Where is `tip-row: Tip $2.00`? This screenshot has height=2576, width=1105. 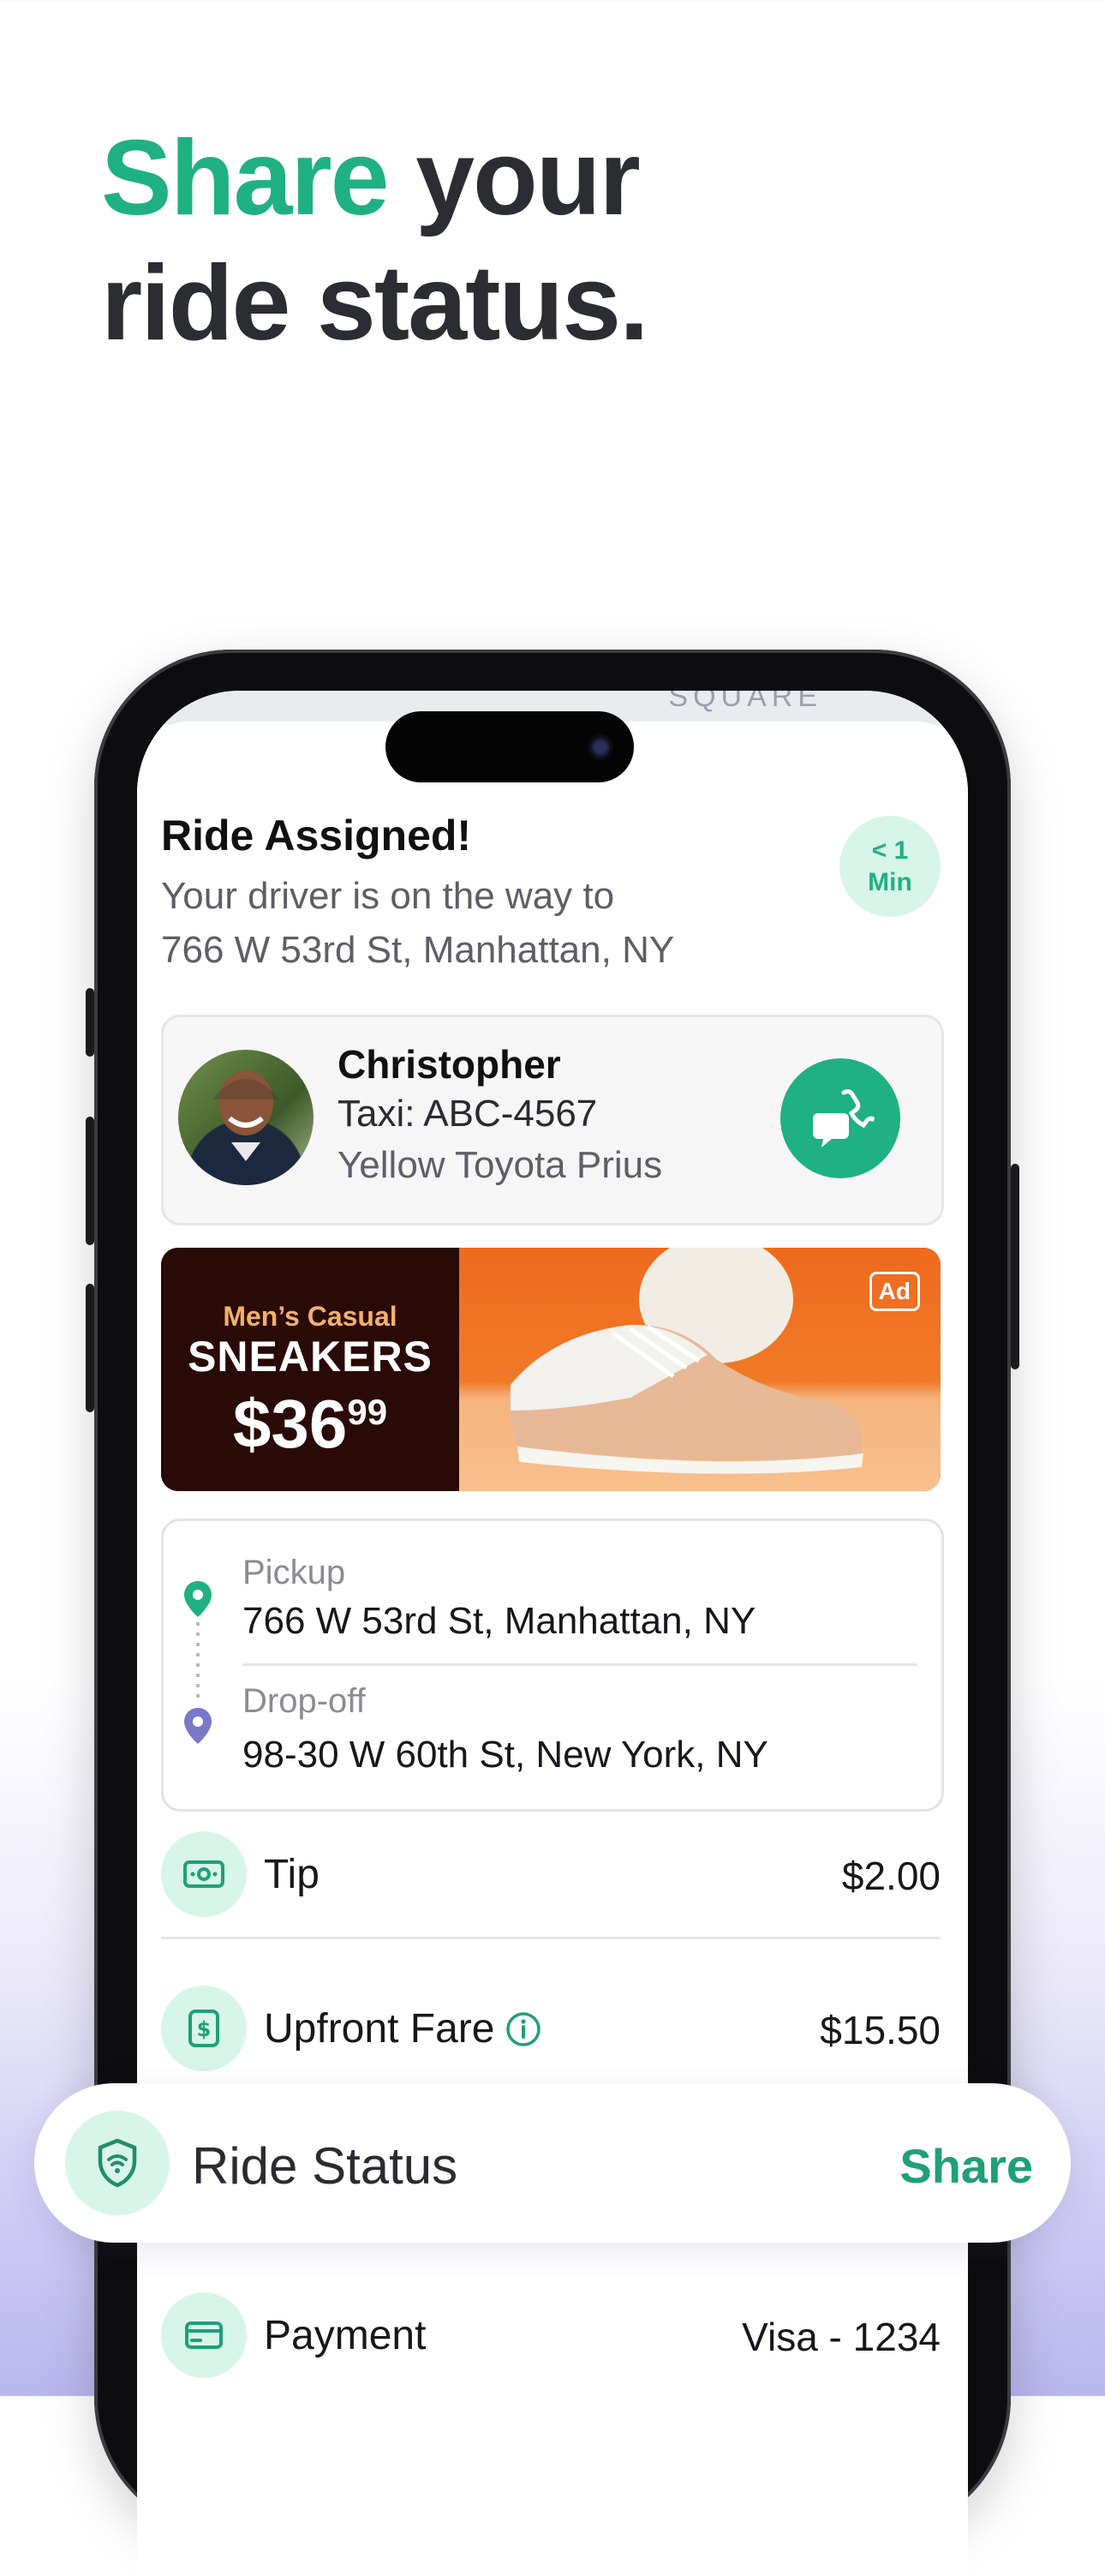
tip-row: Tip $2.00 is located at coordinates (551, 1874).